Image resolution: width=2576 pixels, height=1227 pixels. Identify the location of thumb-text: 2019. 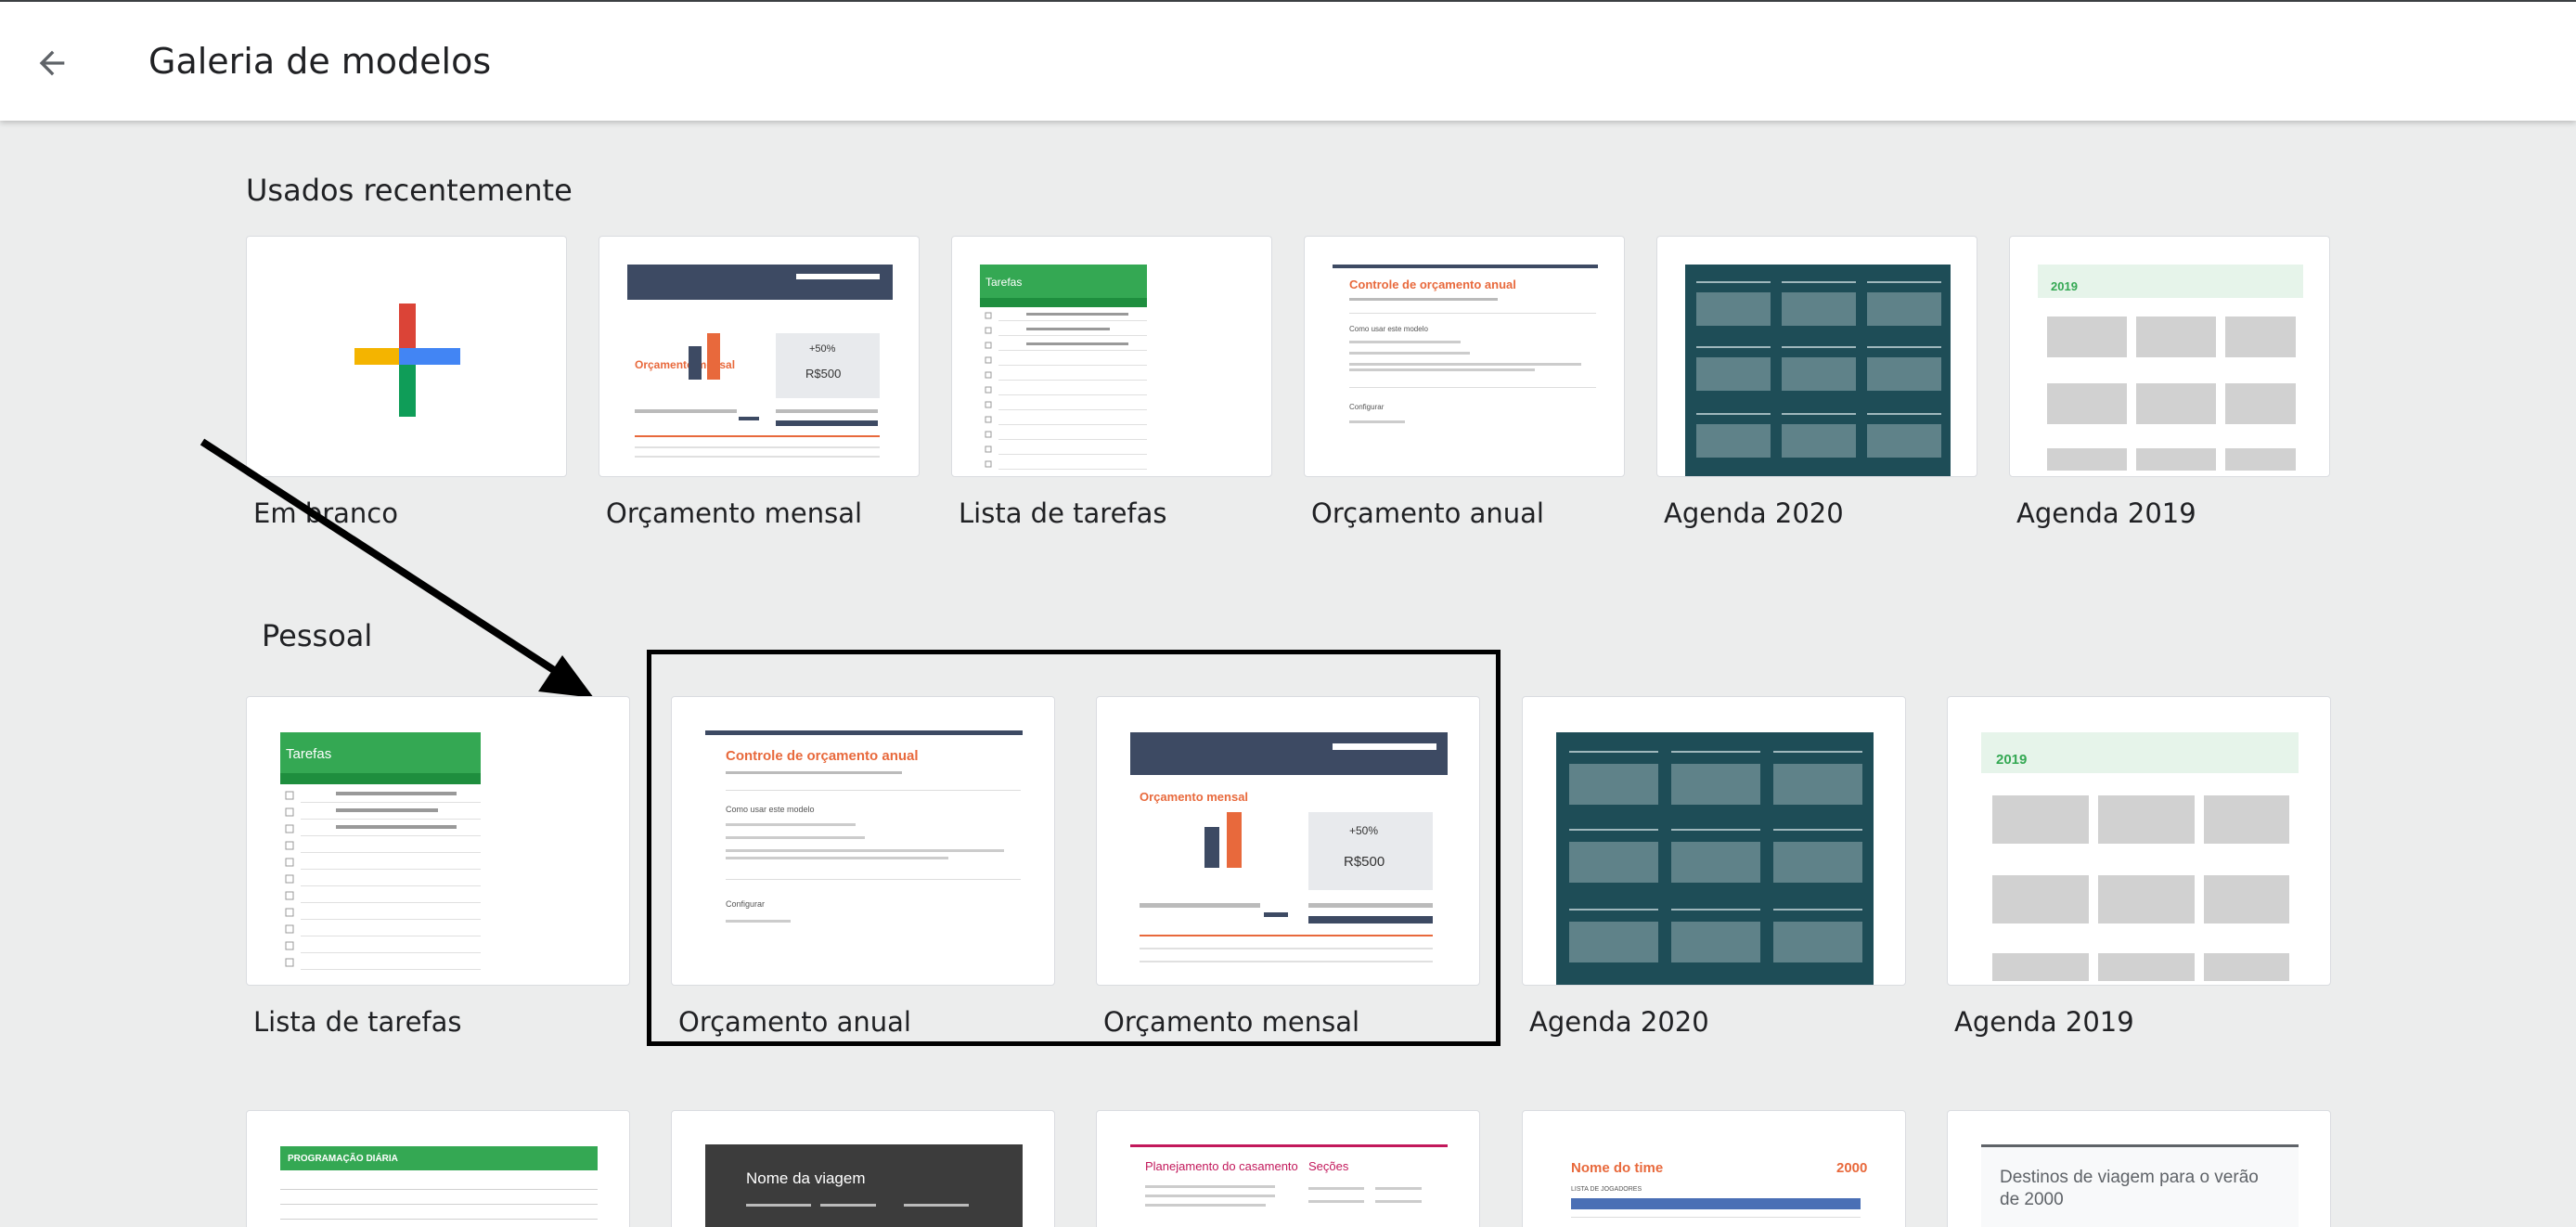
(2012, 760).